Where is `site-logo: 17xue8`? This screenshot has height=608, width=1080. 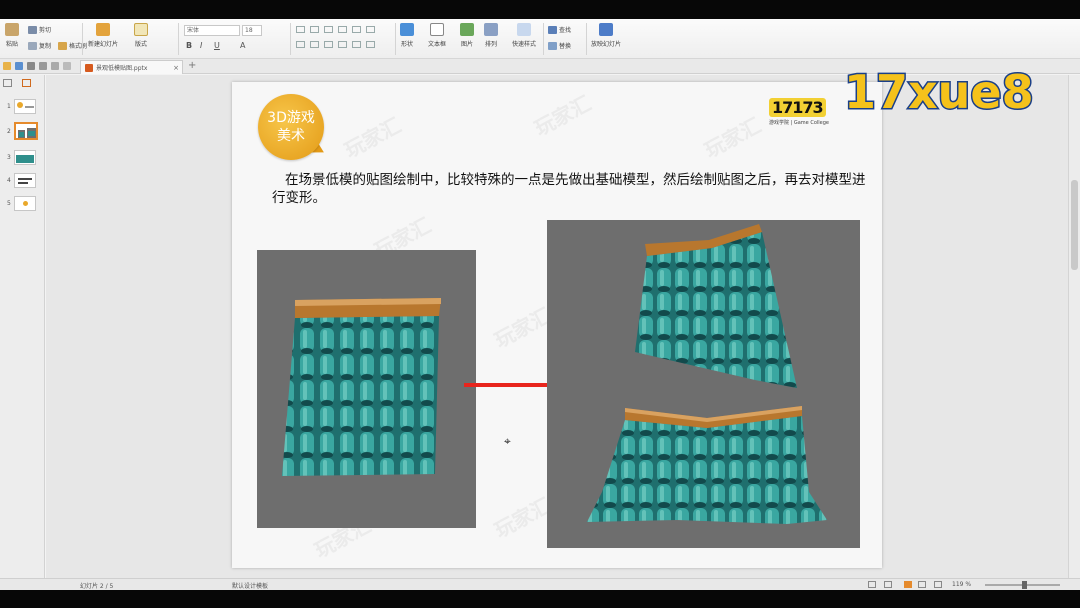 site-logo: 17xue8 is located at coordinates (939, 92).